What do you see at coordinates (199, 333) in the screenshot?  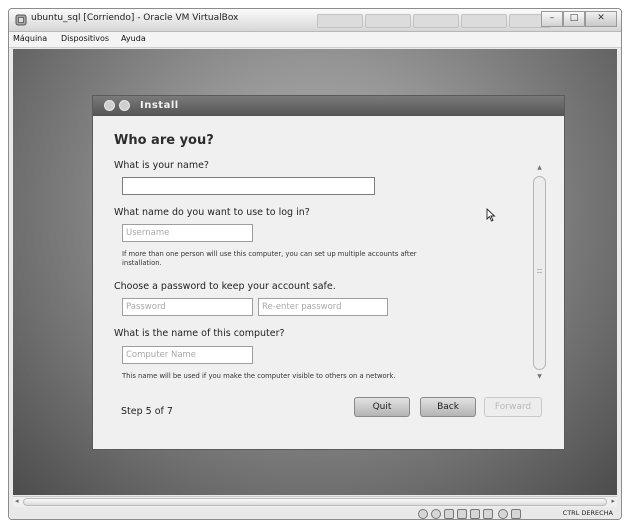 I see `computer-name-label: What is the name of this computer?` at bounding box center [199, 333].